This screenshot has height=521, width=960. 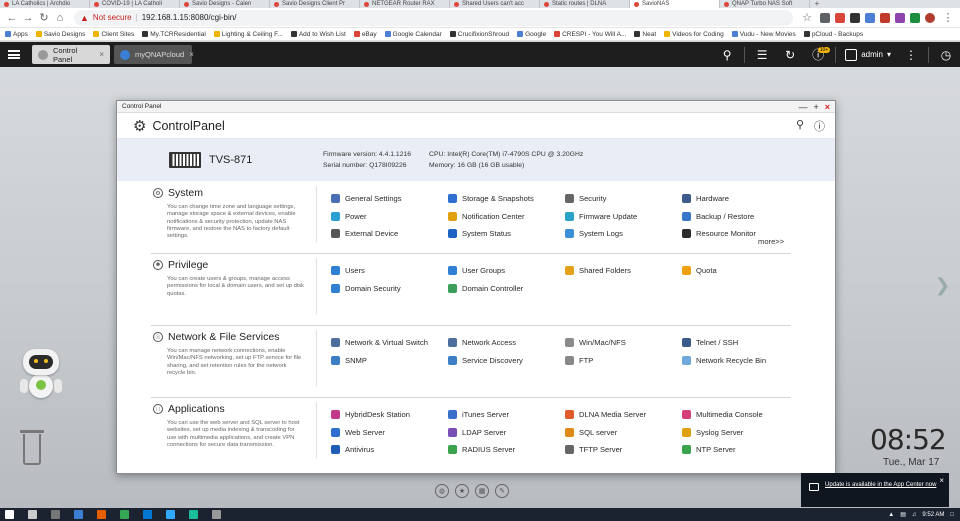 What do you see at coordinates (645, 34) in the screenshot?
I see `bookmark-item: Neat` at bounding box center [645, 34].